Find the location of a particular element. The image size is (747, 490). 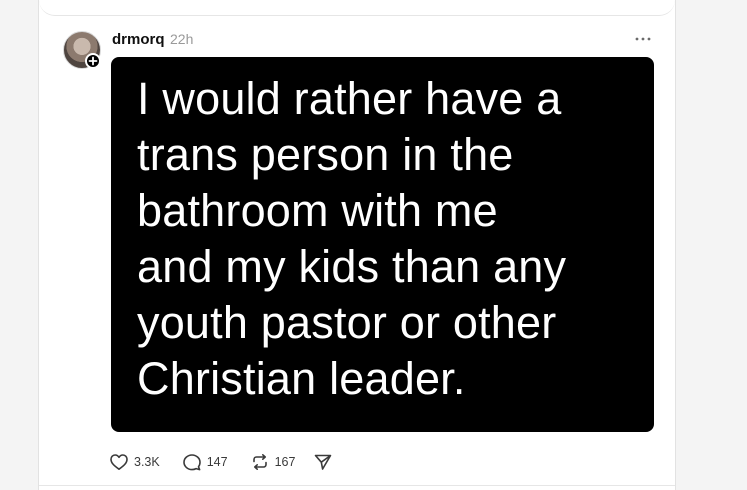

send-icon is located at coordinates (323, 462).